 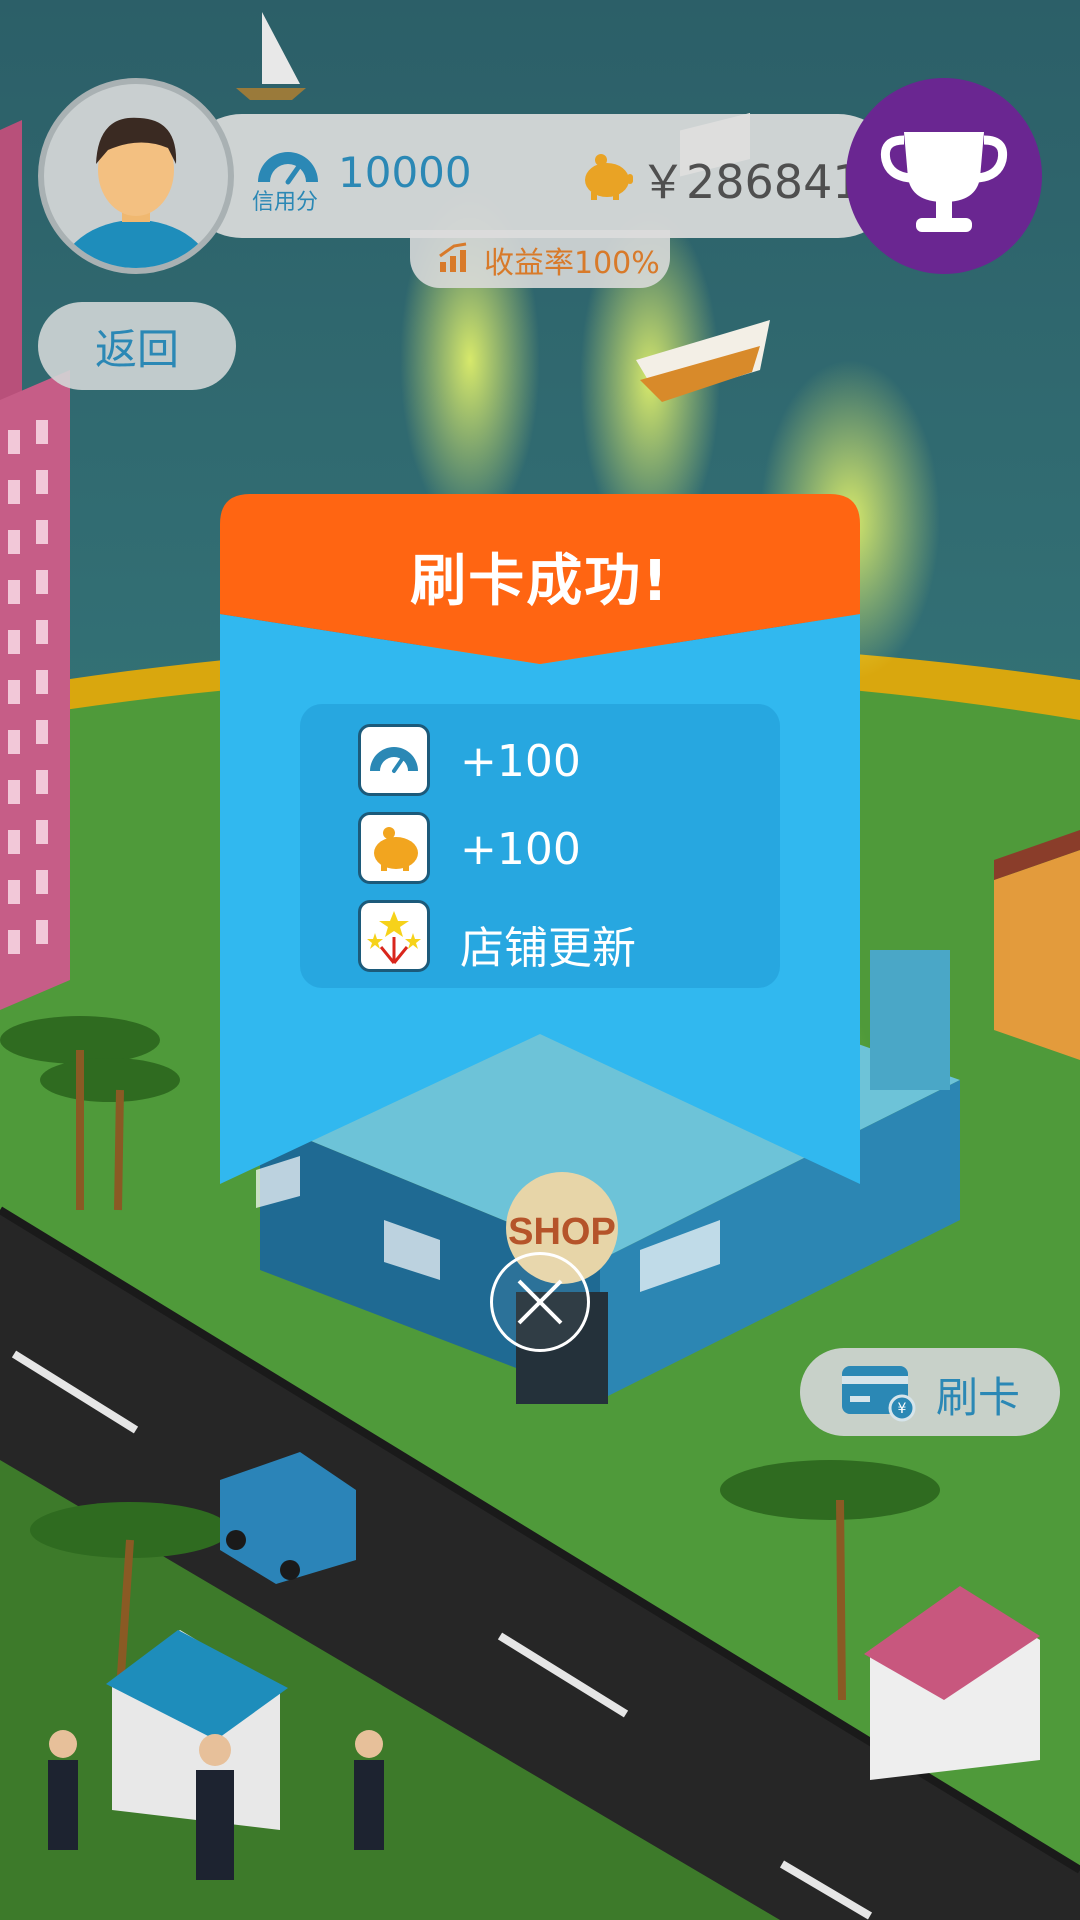 What do you see at coordinates (453, 257) in the screenshot?
I see `chart-up-icon` at bounding box center [453, 257].